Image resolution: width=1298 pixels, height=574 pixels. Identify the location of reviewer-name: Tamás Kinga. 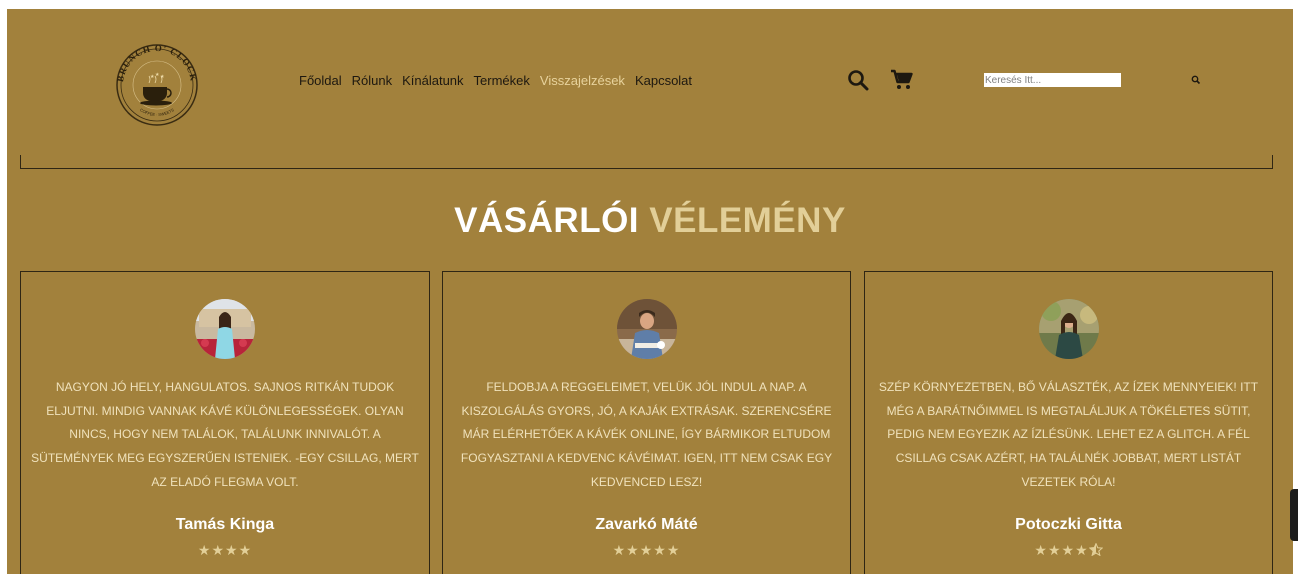
(225, 524).